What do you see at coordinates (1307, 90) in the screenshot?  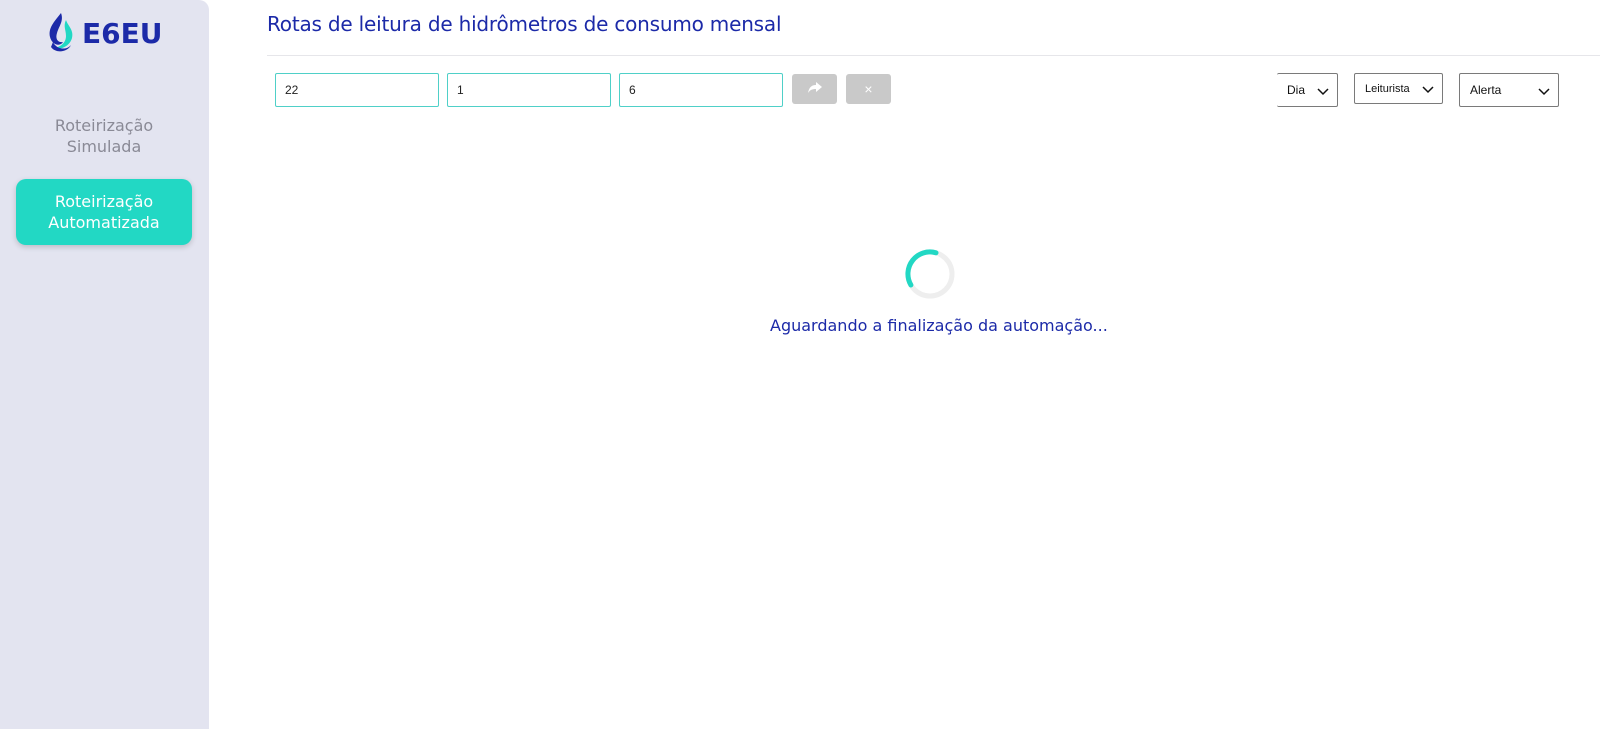 I see `dia-select: Dia` at bounding box center [1307, 90].